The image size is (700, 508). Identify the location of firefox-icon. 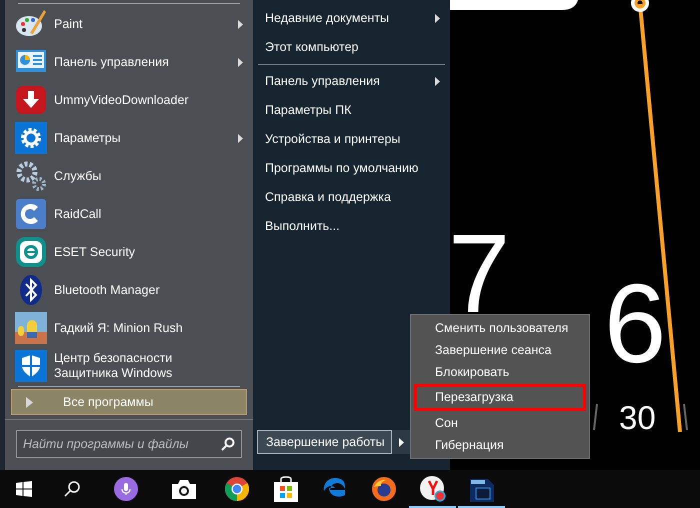
(384, 489).